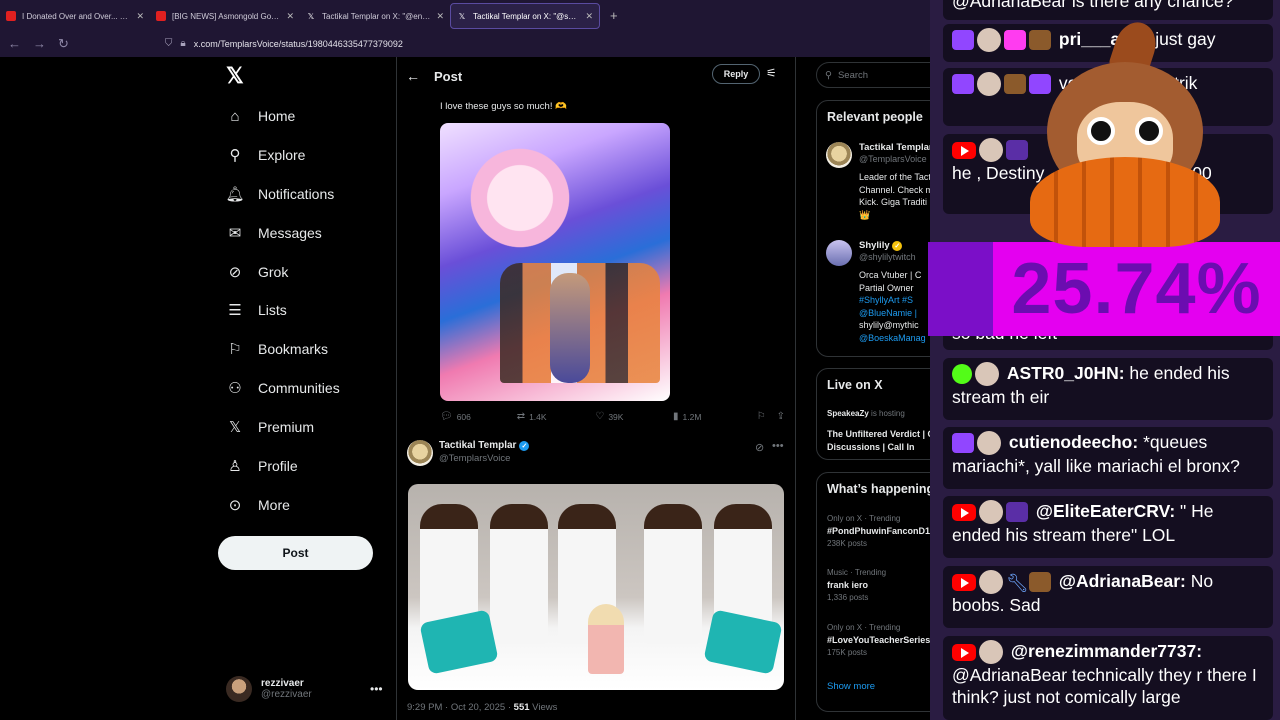 The width and height of the screenshot is (1280, 720). What do you see at coordinates (293, 349) in the screenshot?
I see `sidebar-item-label: Bookmarks` at bounding box center [293, 349].